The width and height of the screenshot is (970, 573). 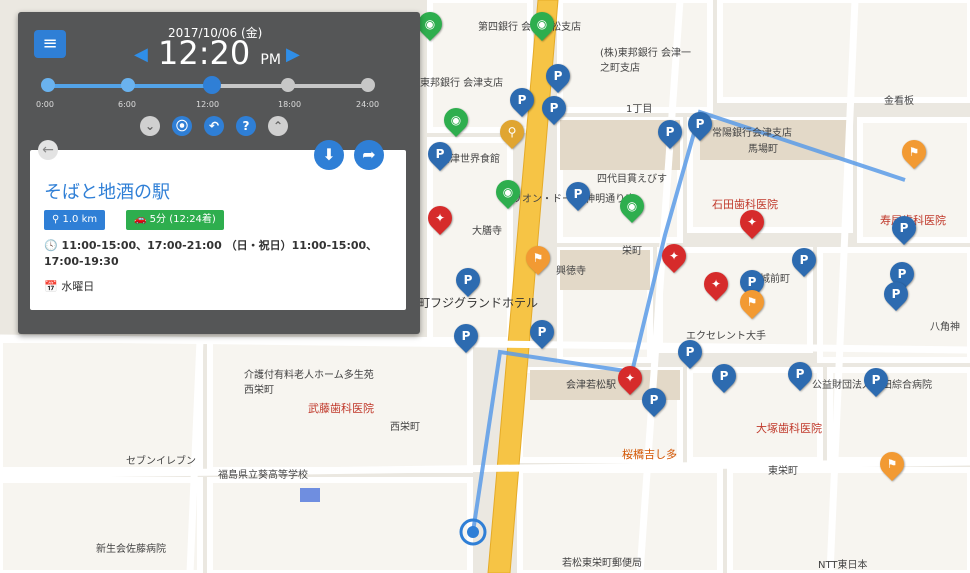 What do you see at coordinates (161, 461) in the screenshot?
I see `map-label: セブンイレブン` at bounding box center [161, 461].